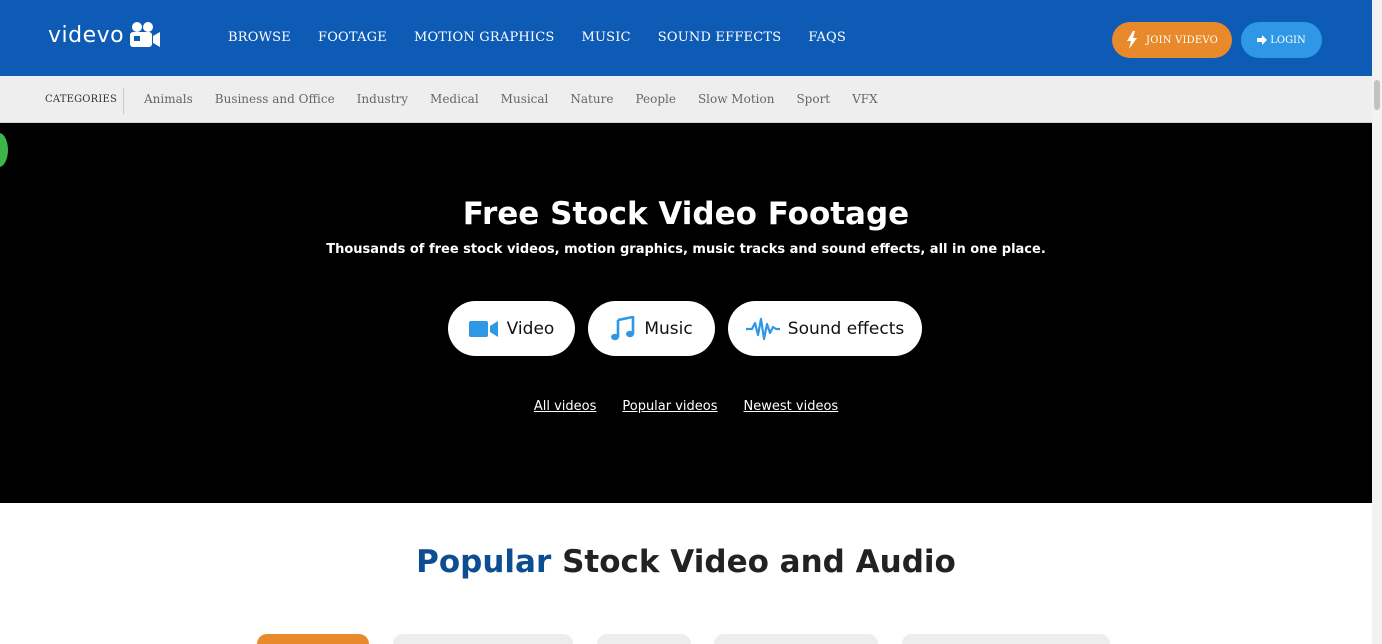 This screenshot has width=1382, height=644. What do you see at coordinates (123, 101) in the screenshot?
I see `categories-divider` at bounding box center [123, 101].